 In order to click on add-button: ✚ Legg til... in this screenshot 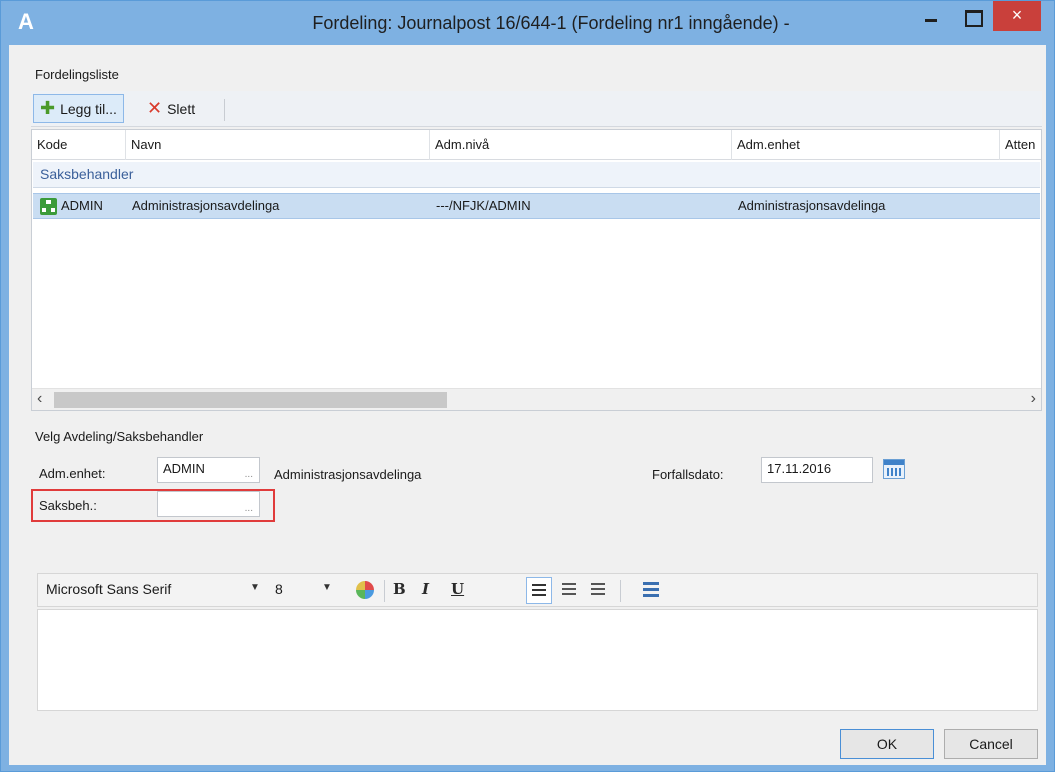, I will do `click(78, 108)`.